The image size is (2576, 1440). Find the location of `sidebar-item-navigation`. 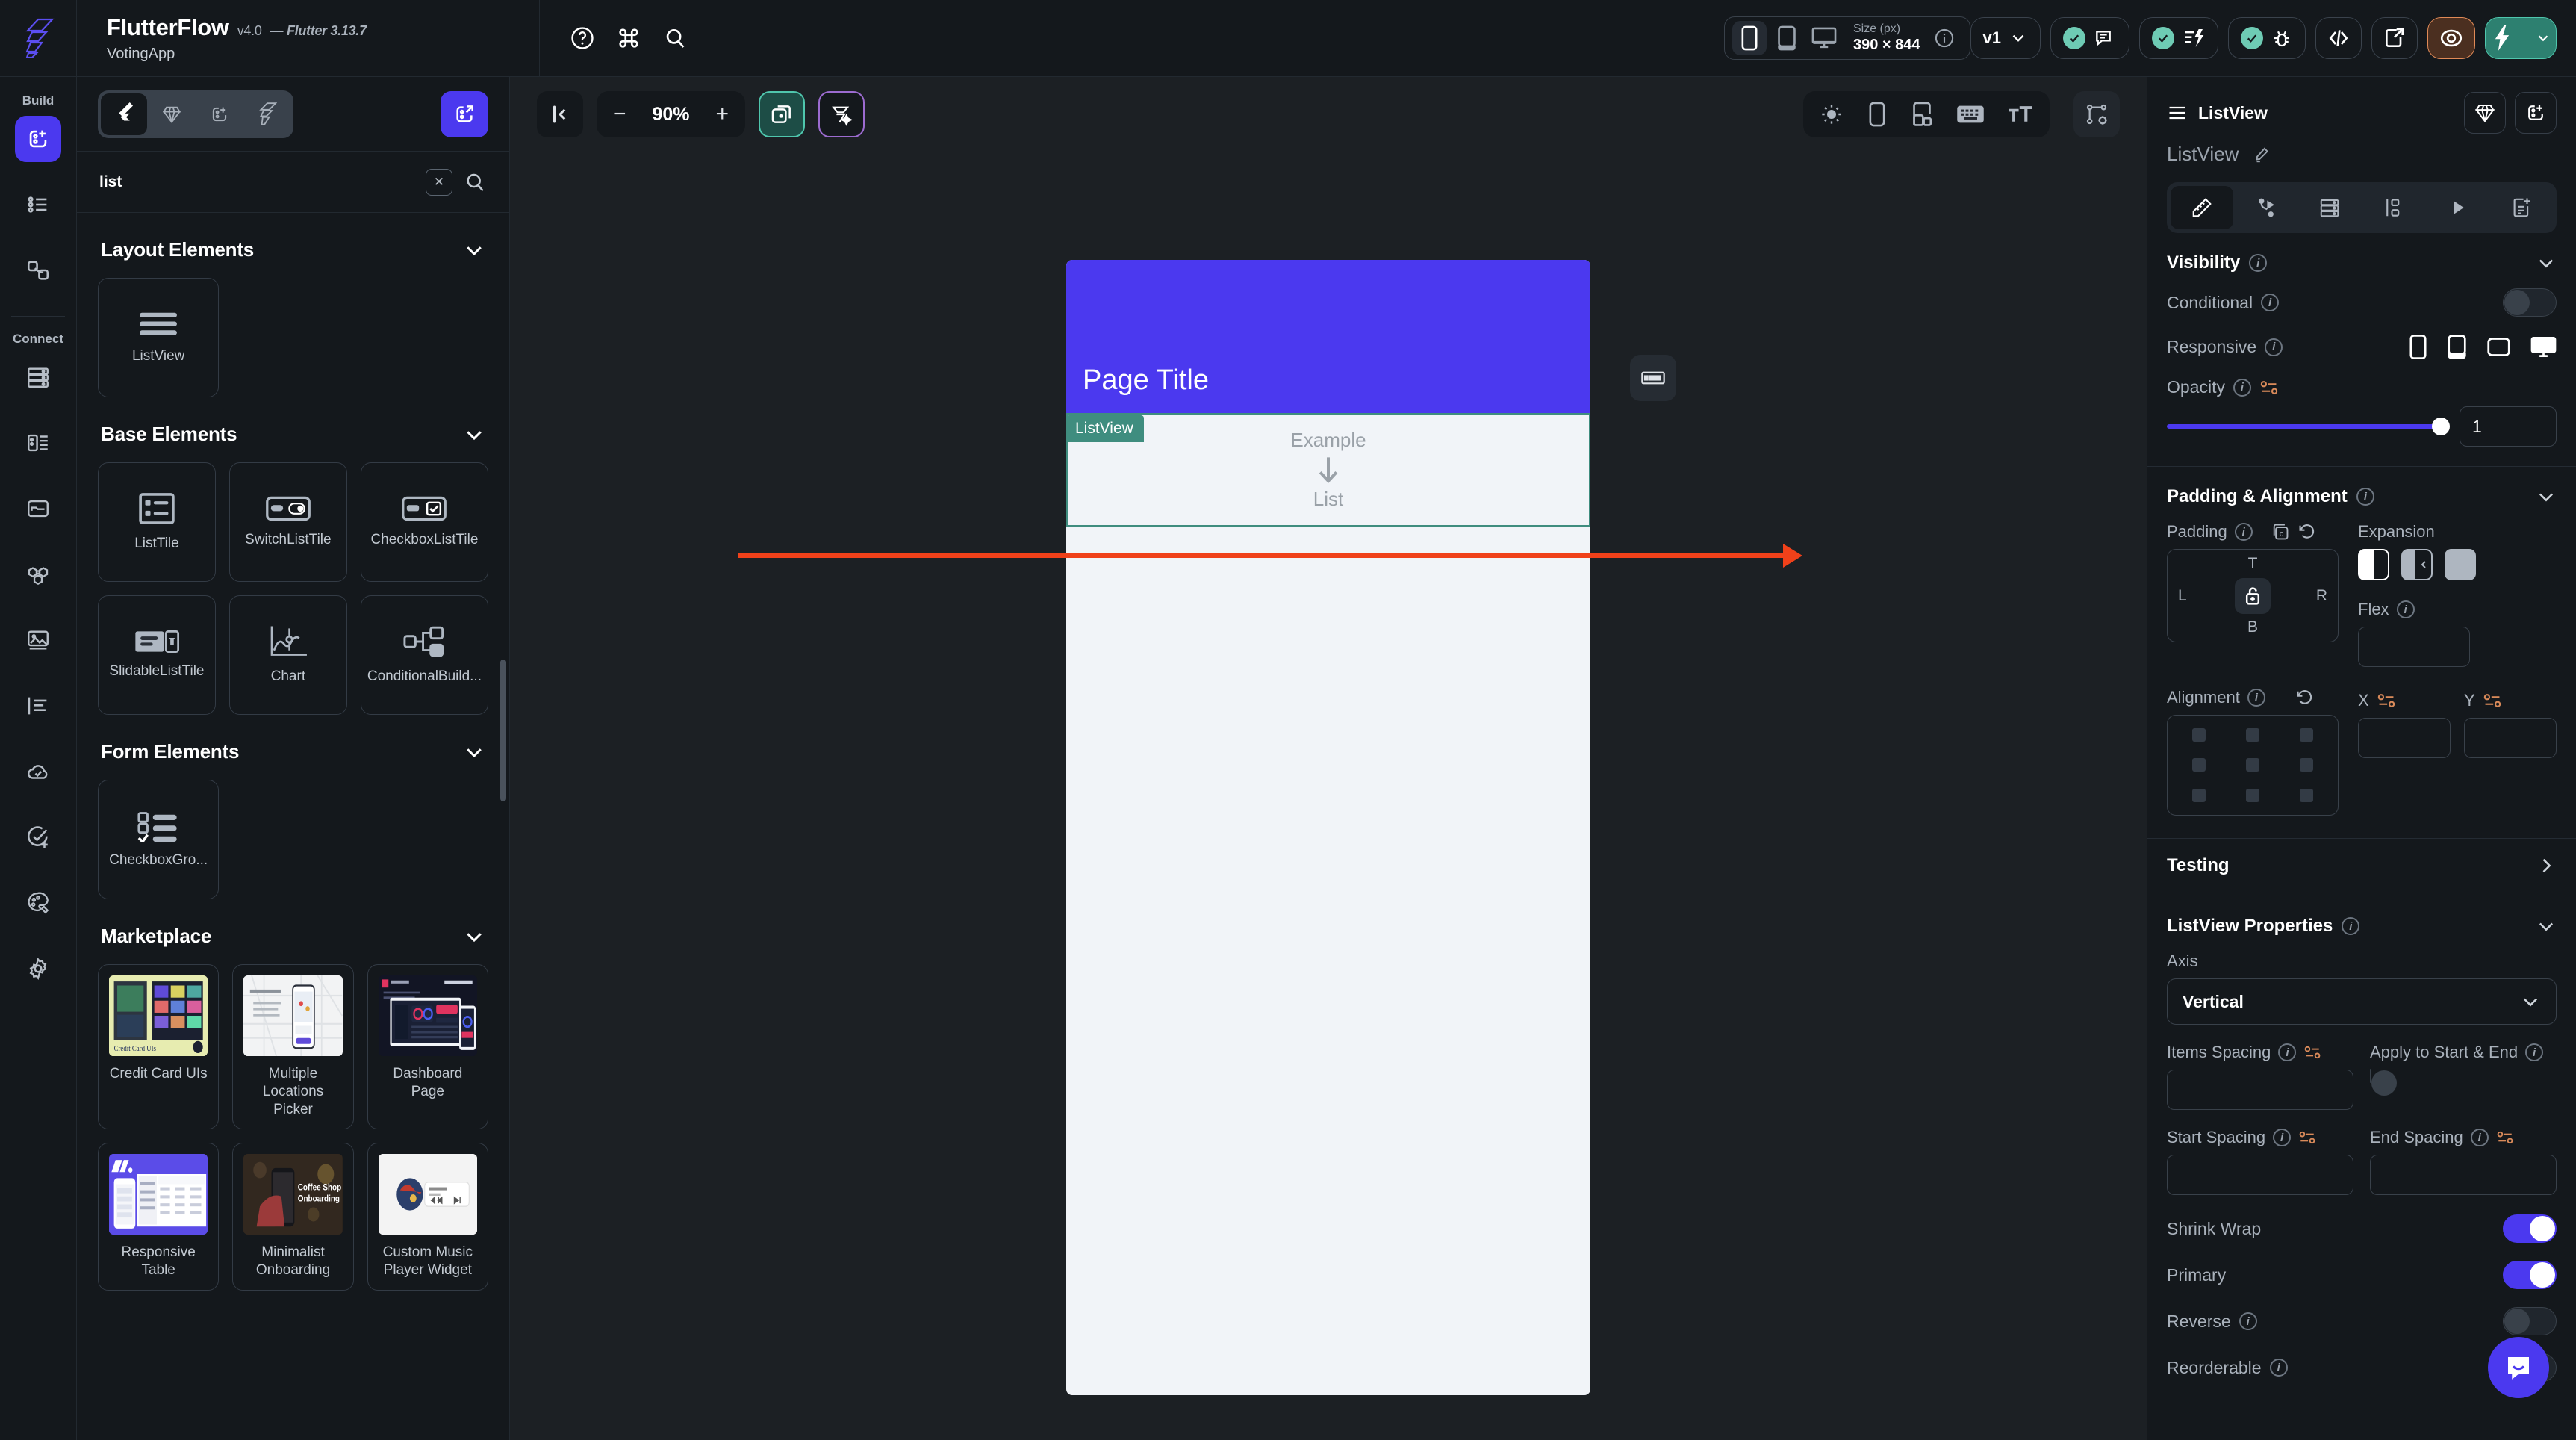

sidebar-item-navigation is located at coordinates (38, 270).